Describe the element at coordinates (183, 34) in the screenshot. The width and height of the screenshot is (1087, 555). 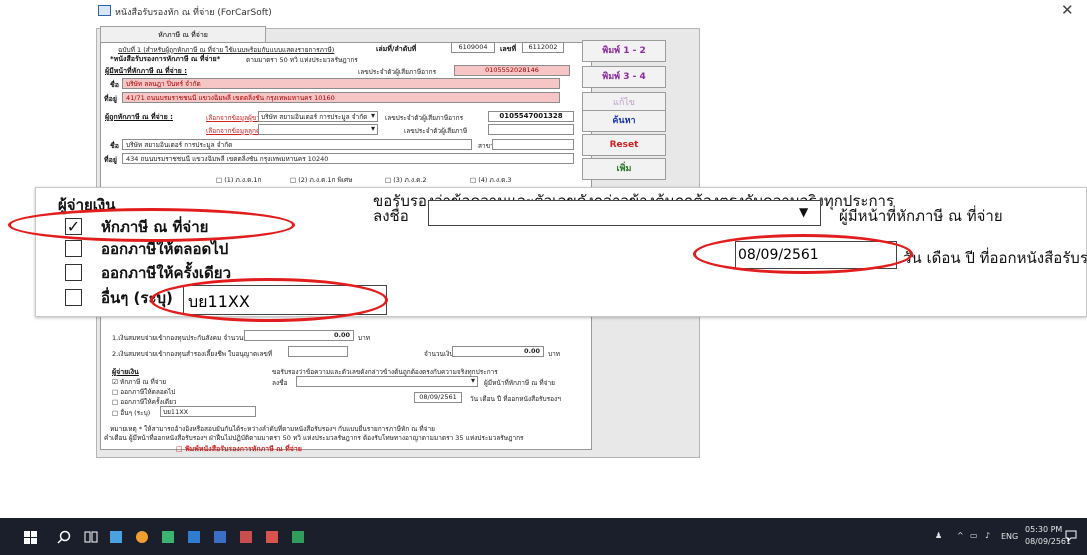
I see `tab-withholding: หักภาษี ณ ที่จ่าย` at that location.